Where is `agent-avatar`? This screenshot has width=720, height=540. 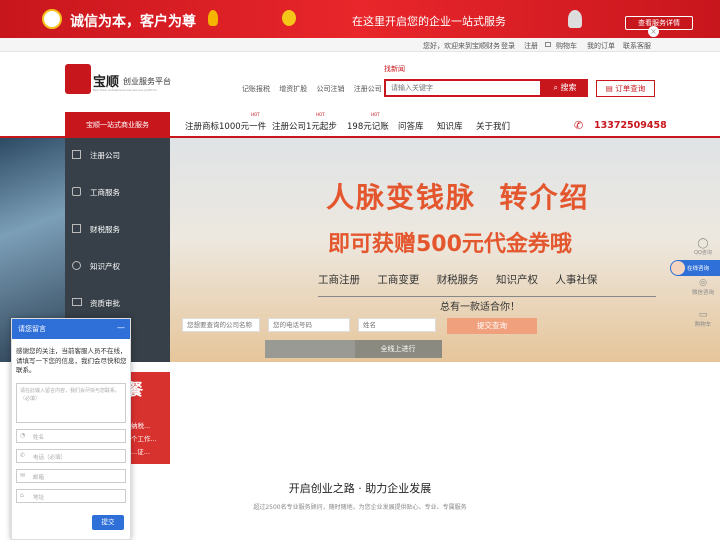 agent-avatar is located at coordinates (678, 268).